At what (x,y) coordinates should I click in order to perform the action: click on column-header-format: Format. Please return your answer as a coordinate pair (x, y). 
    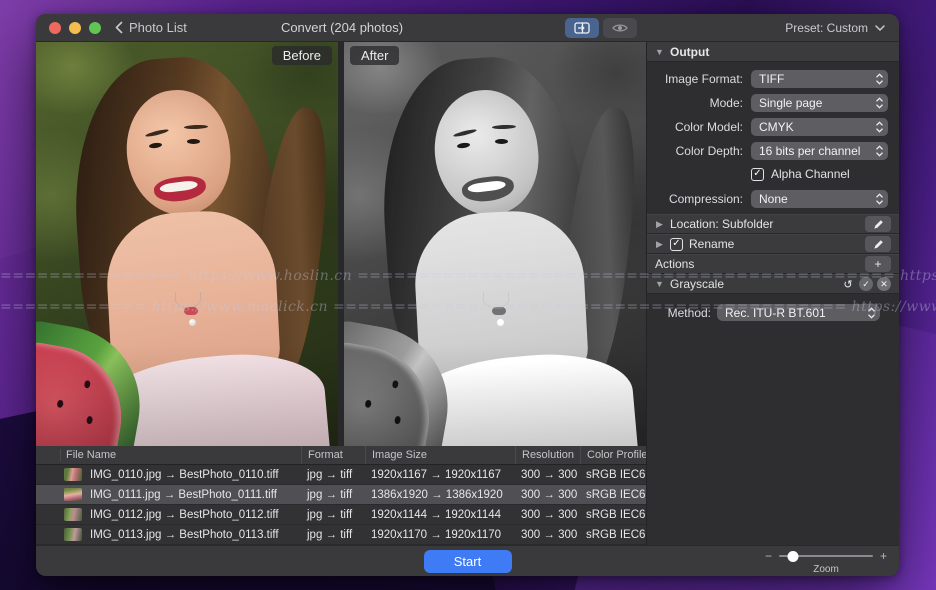
    Looking at the image, I should click on (333, 455).